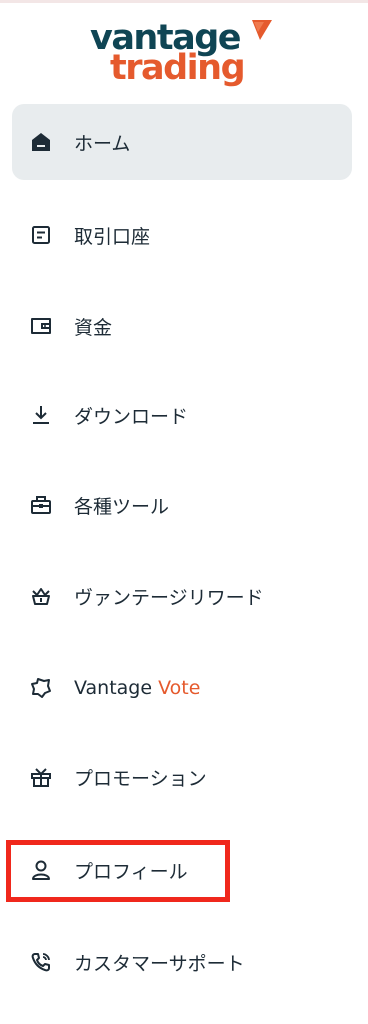  I want to click on sidebar-item-label: ヴァンテージリワード, so click(169, 597).